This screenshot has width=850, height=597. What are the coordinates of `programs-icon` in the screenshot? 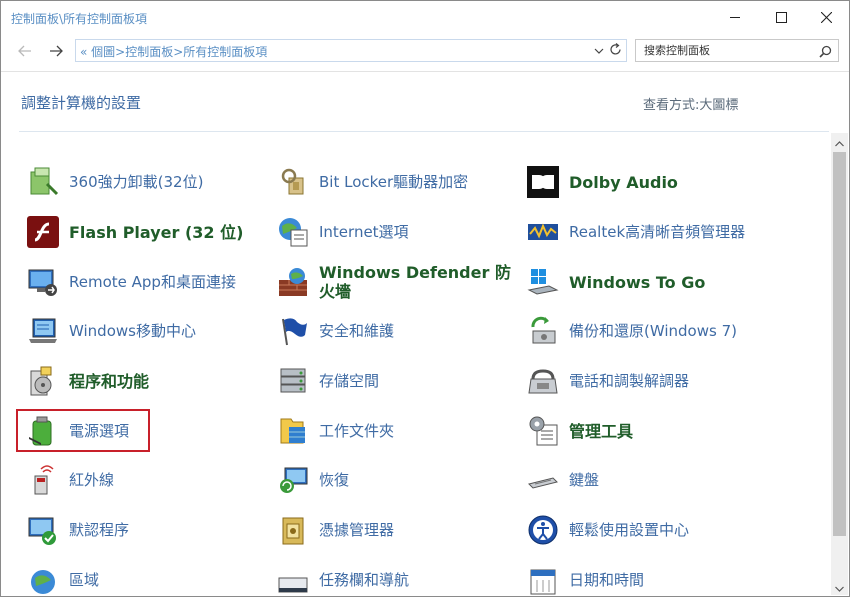 It's located at (43, 381).